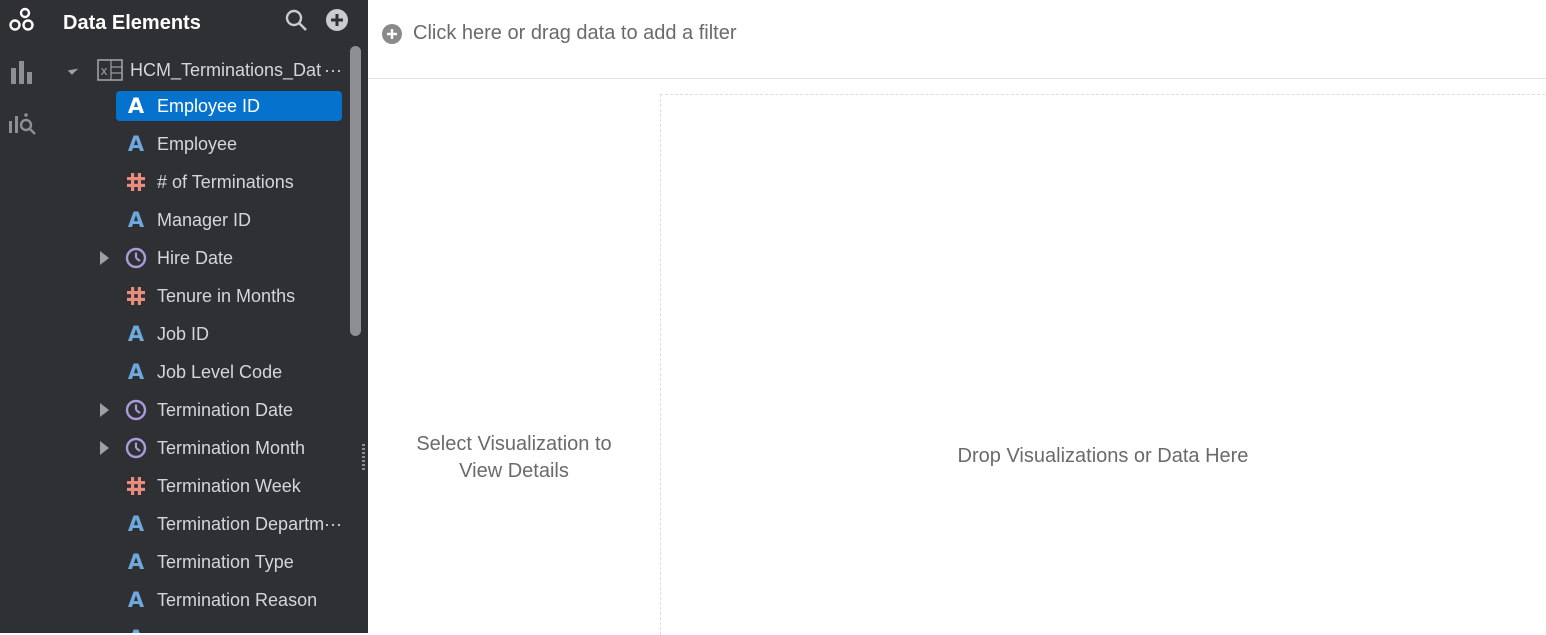 Image resolution: width=1546 pixels, height=635 pixels. What do you see at coordinates (229, 334) in the screenshot?
I see `data-element-item: A Job ID` at bounding box center [229, 334].